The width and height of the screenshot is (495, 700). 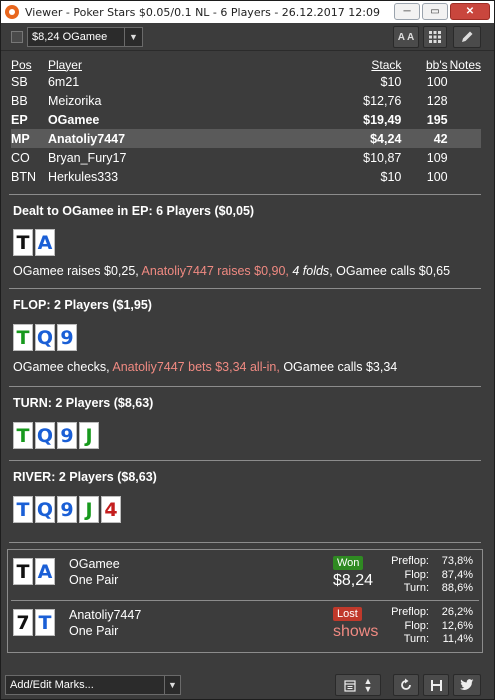 I want to click on card: J, so click(x=89, y=509).